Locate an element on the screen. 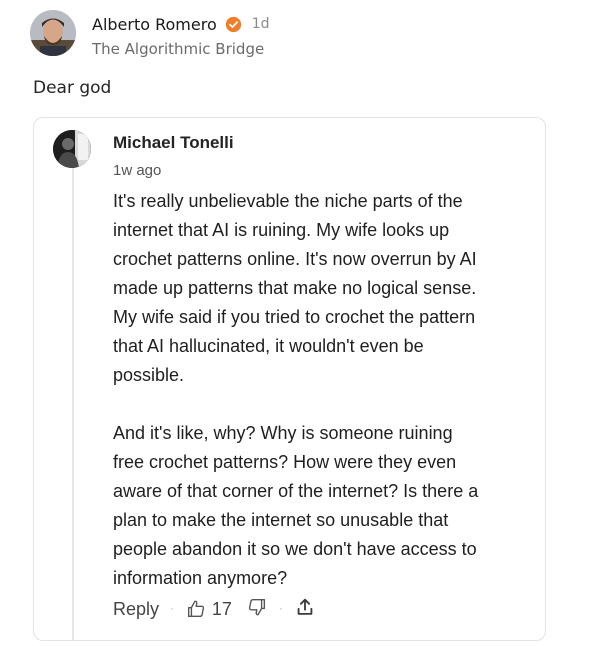 The width and height of the screenshot is (595, 646). thumbs-up-icon is located at coordinates (196, 609).